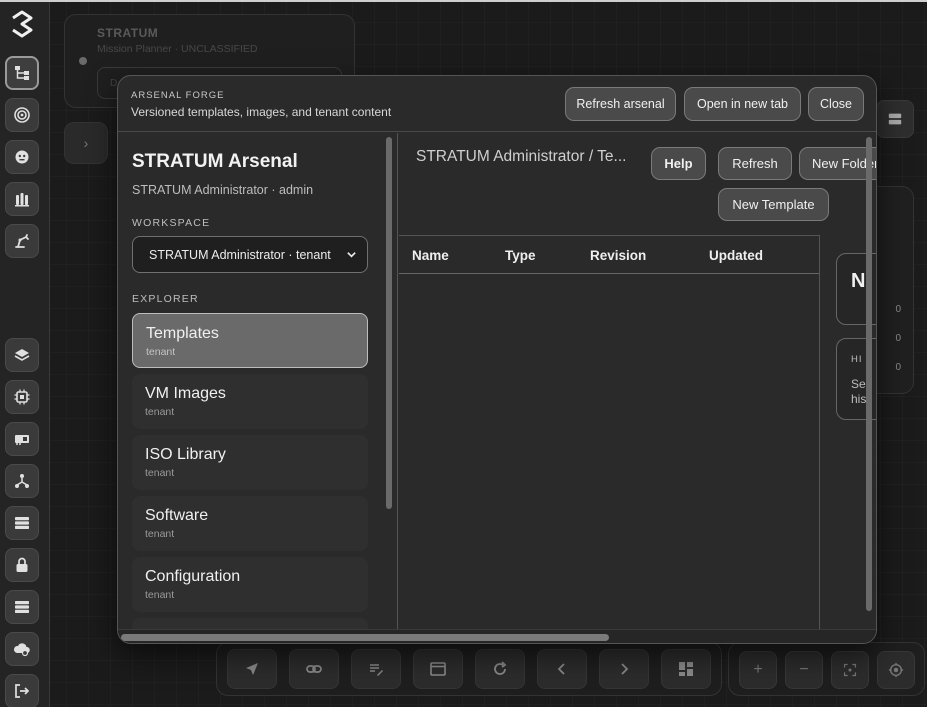  Describe the element at coordinates (826, 669) in the screenshot. I see `zoom-controls: + −` at that location.